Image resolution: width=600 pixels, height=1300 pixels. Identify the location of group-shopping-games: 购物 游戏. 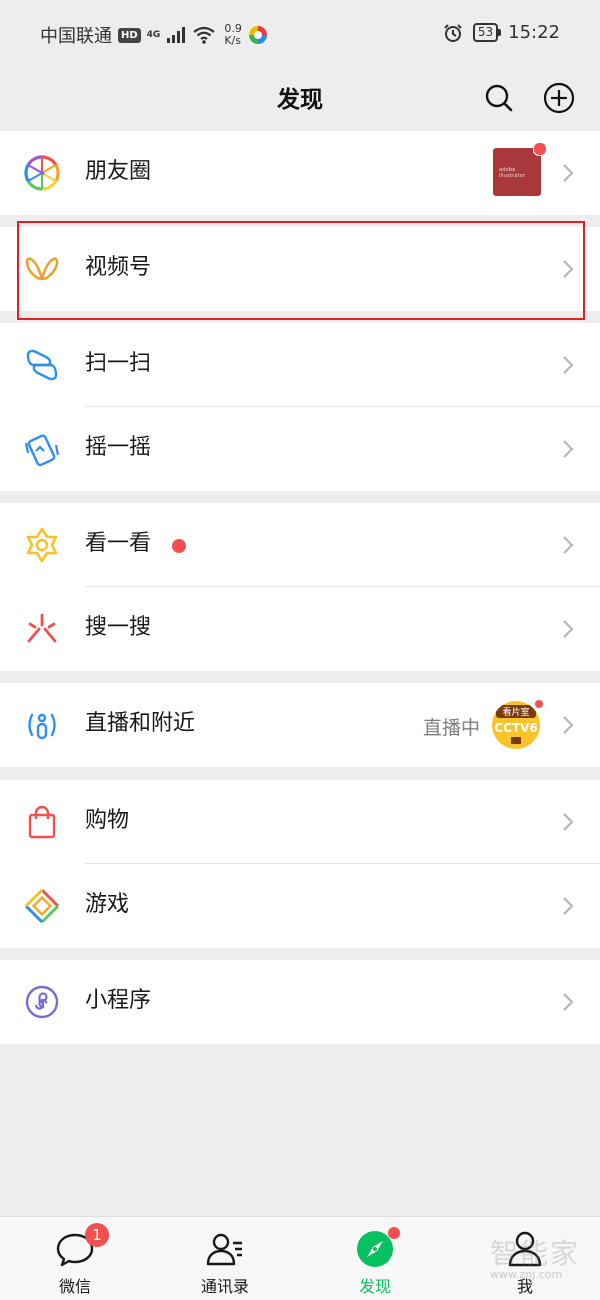
(300, 864).